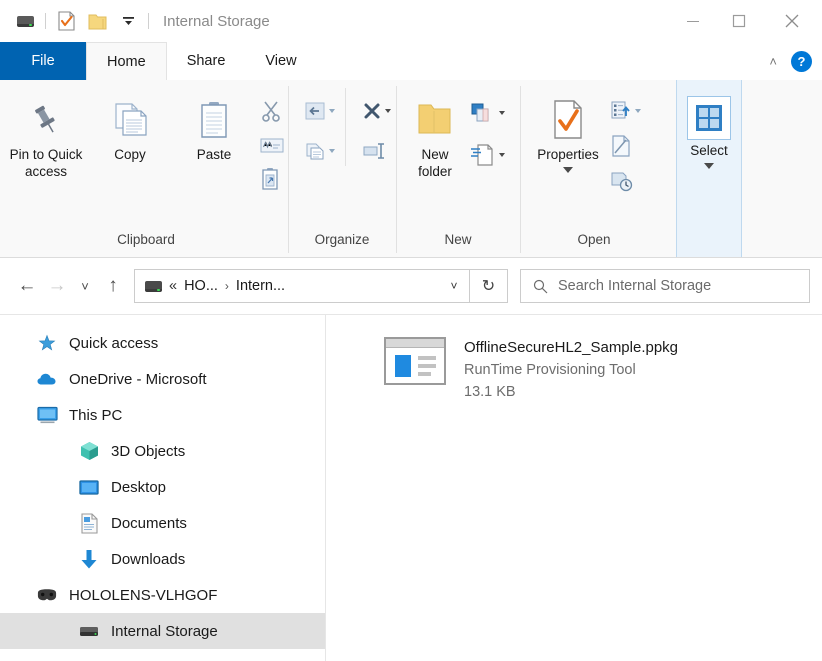  What do you see at coordinates (153, 286) in the screenshot?
I see `breadcrumb-drive-icon` at bounding box center [153, 286].